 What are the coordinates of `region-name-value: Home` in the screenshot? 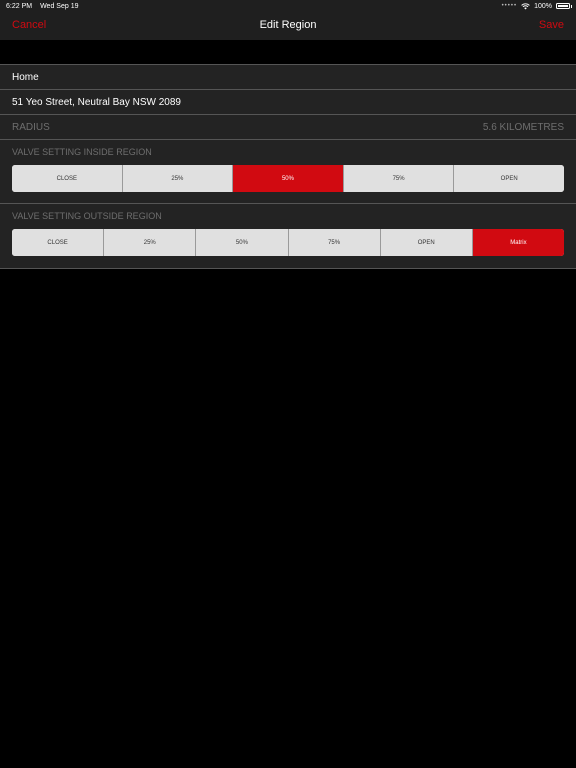 It's located at (25, 77).